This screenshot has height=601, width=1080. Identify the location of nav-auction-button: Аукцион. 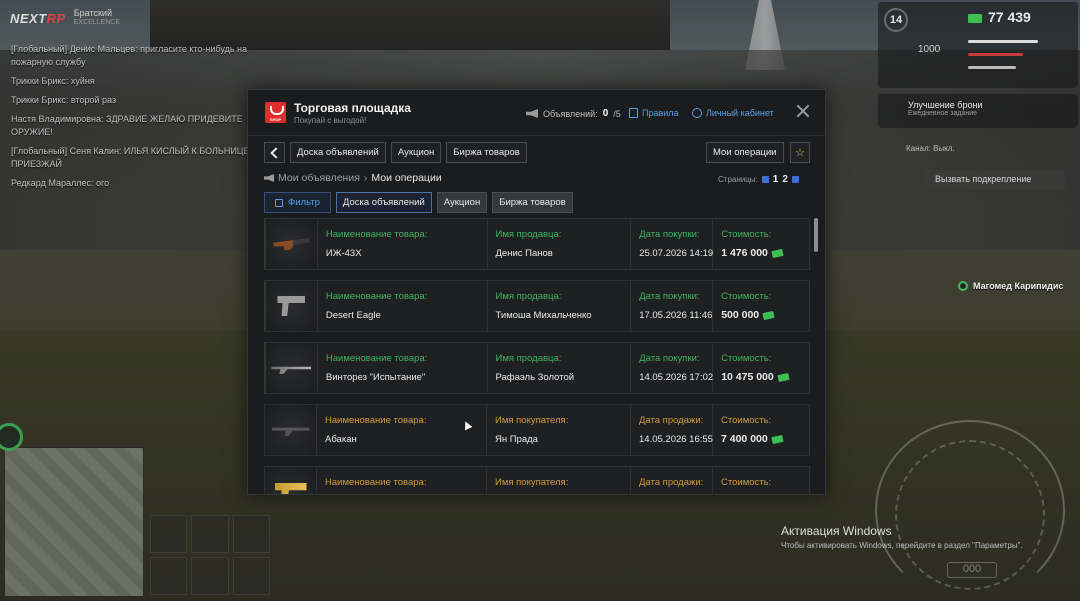
(416, 152).